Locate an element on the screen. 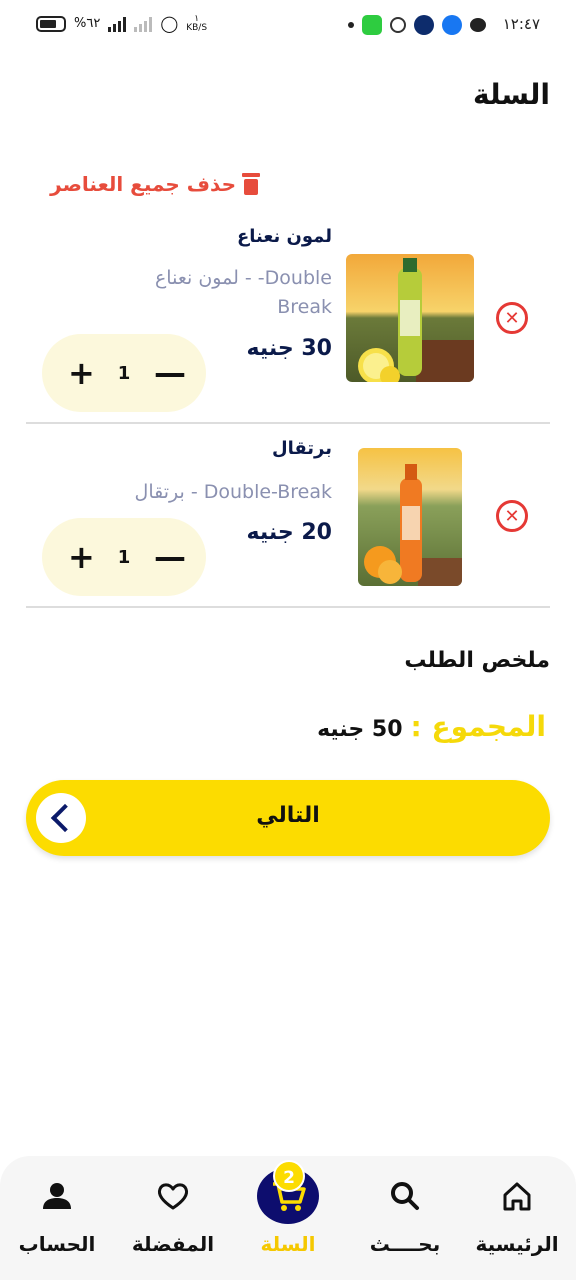 This screenshot has width=576, height=1280. nav-label-favorites: المفضلة is located at coordinates (173, 1244).